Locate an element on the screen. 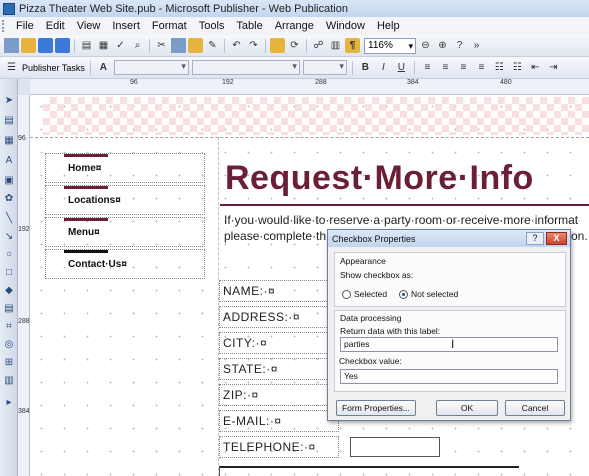  font-size-combo is located at coordinates (324, 67).